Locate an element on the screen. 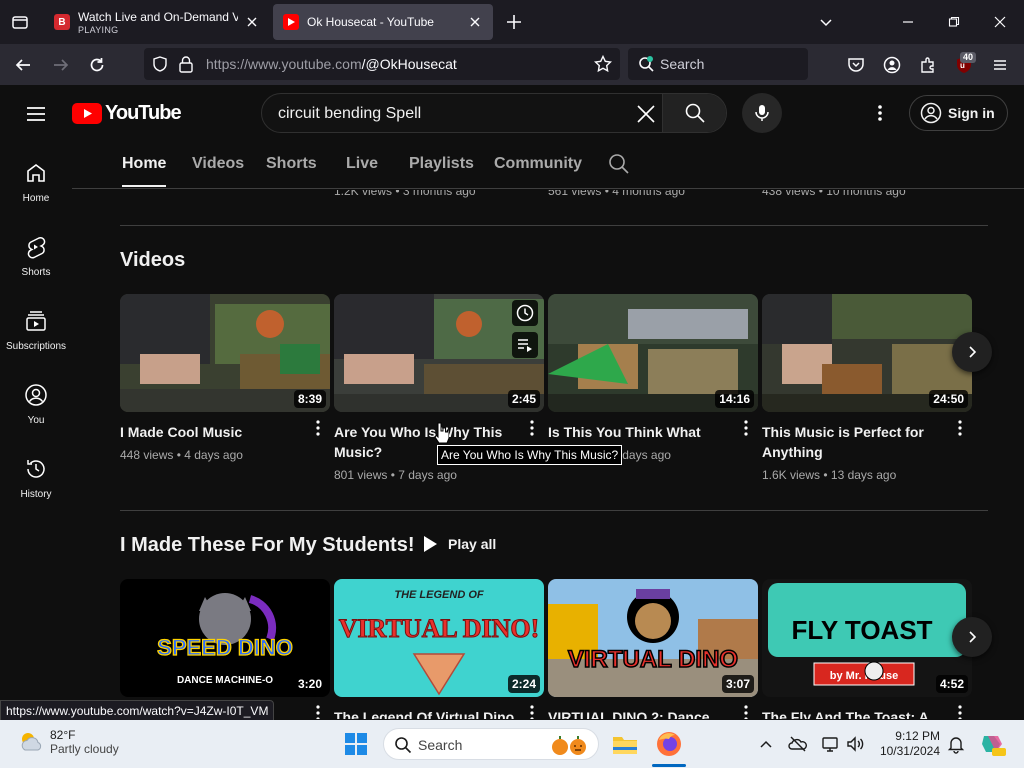 This screenshot has height=768, width=1024. restore-icon is located at coordinates (954, 22).